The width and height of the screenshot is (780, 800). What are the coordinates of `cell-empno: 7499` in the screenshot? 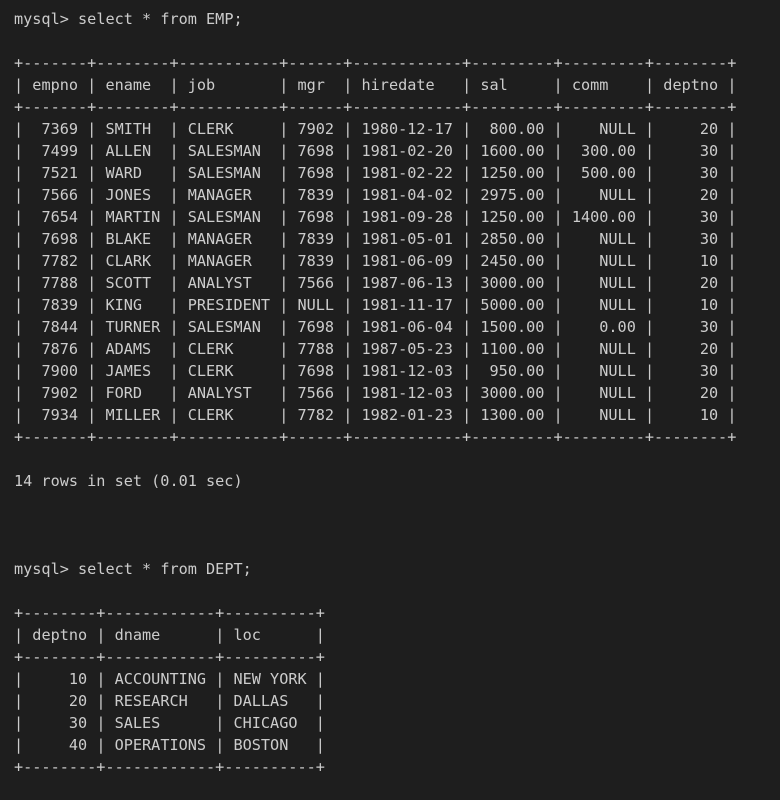 It's located at (55, 151).